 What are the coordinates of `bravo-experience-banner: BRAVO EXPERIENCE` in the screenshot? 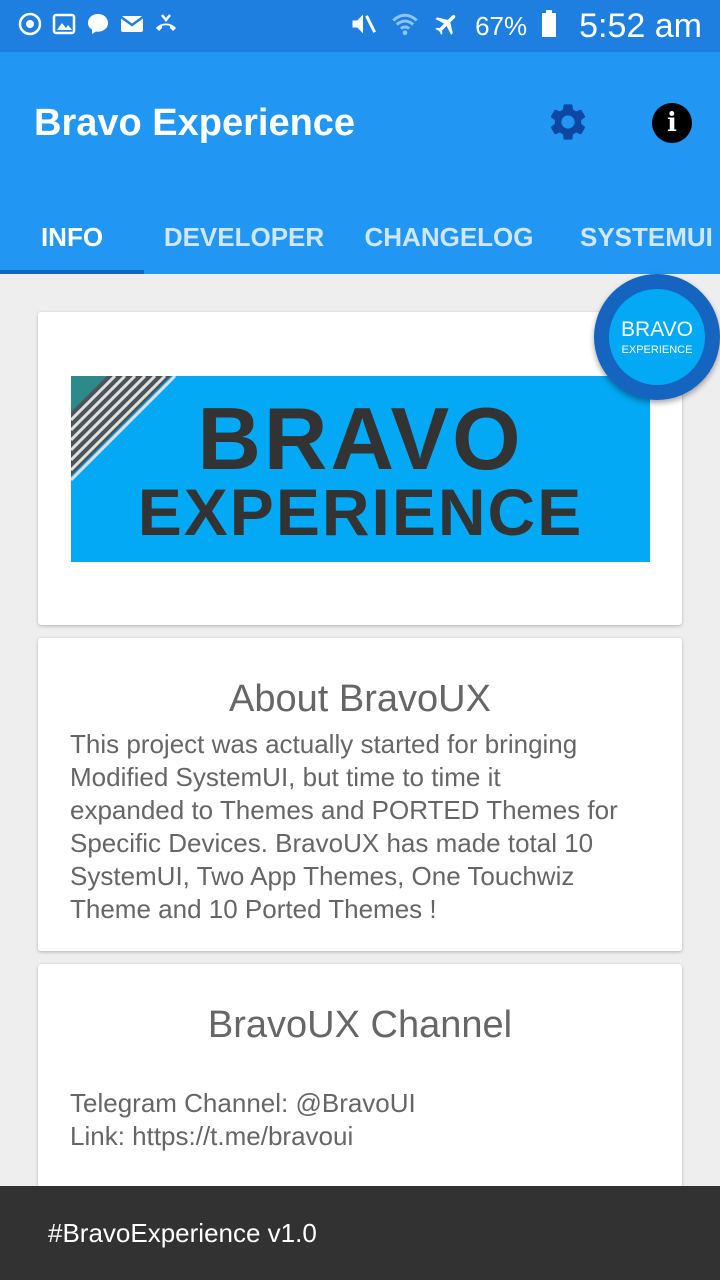 It's located at (360, 469).